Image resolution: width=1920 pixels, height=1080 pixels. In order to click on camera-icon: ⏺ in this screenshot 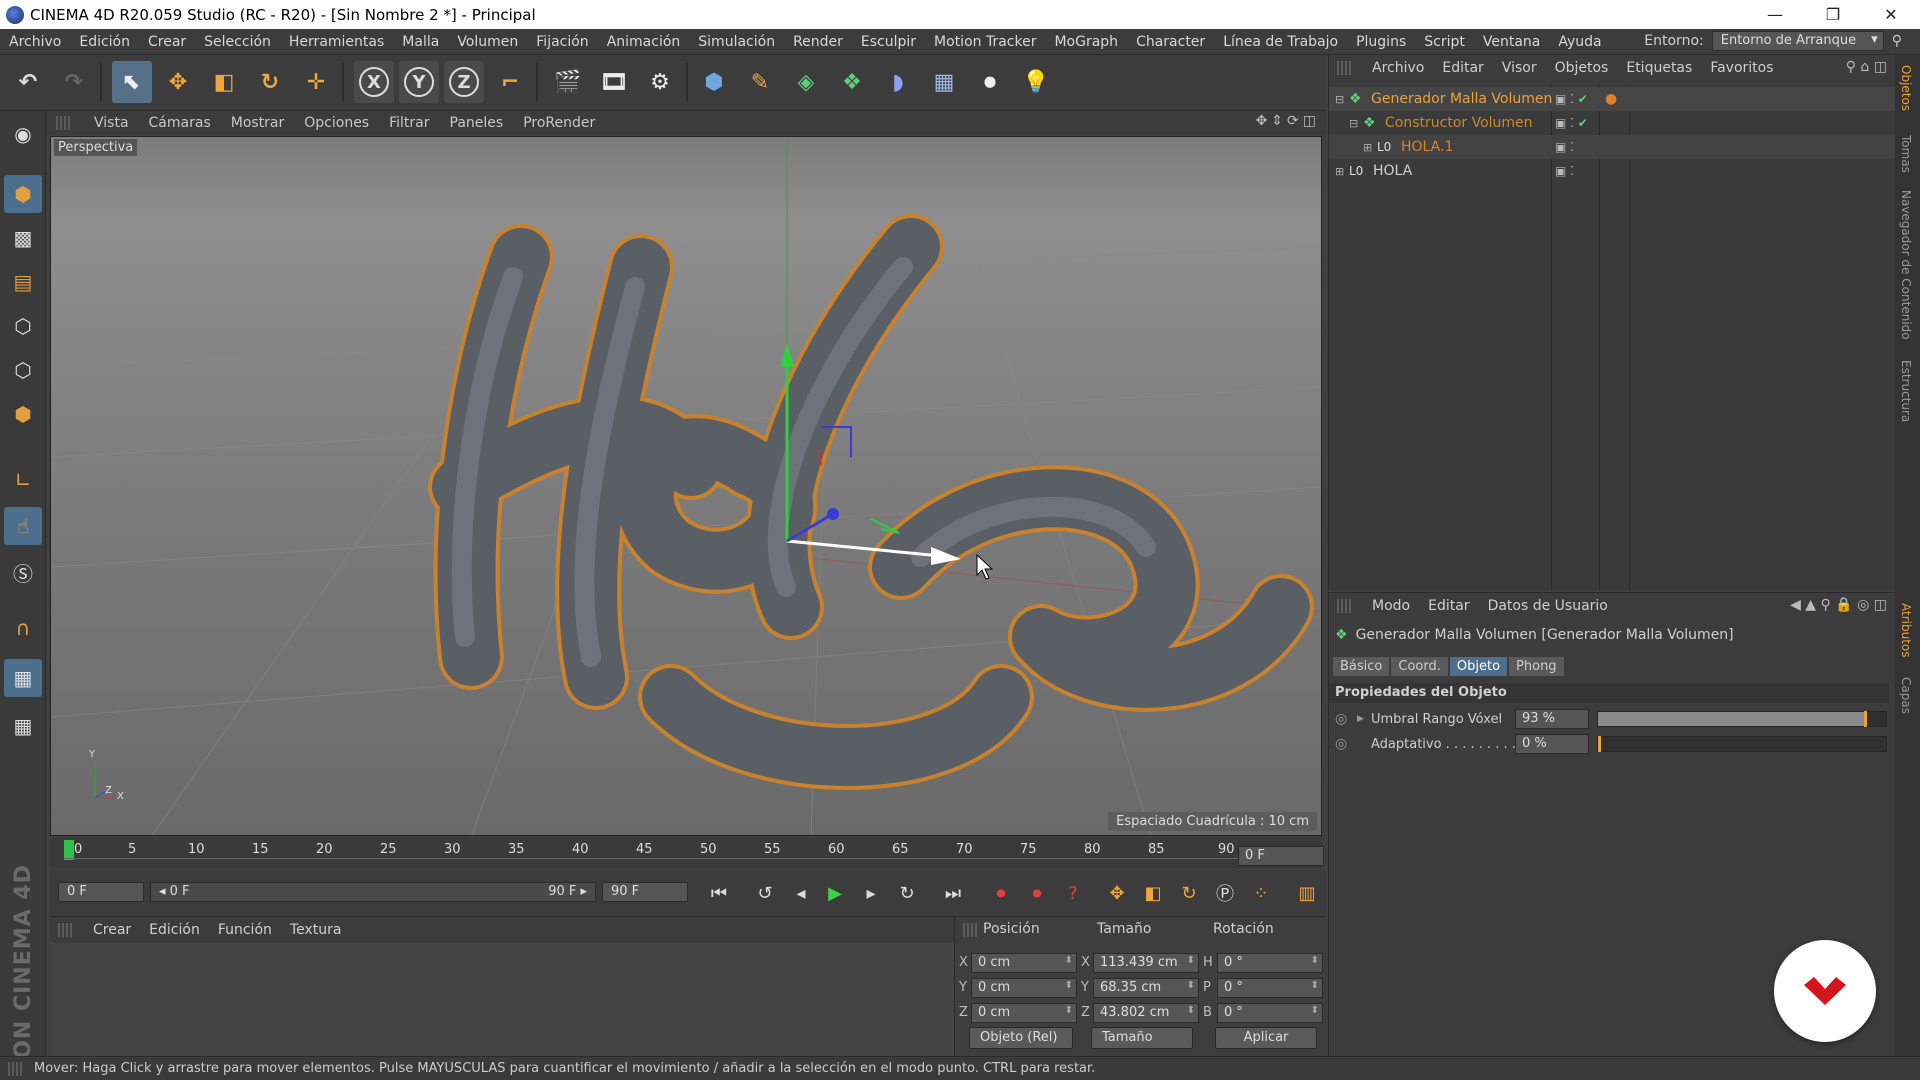, I will do `click(990, 82)`.